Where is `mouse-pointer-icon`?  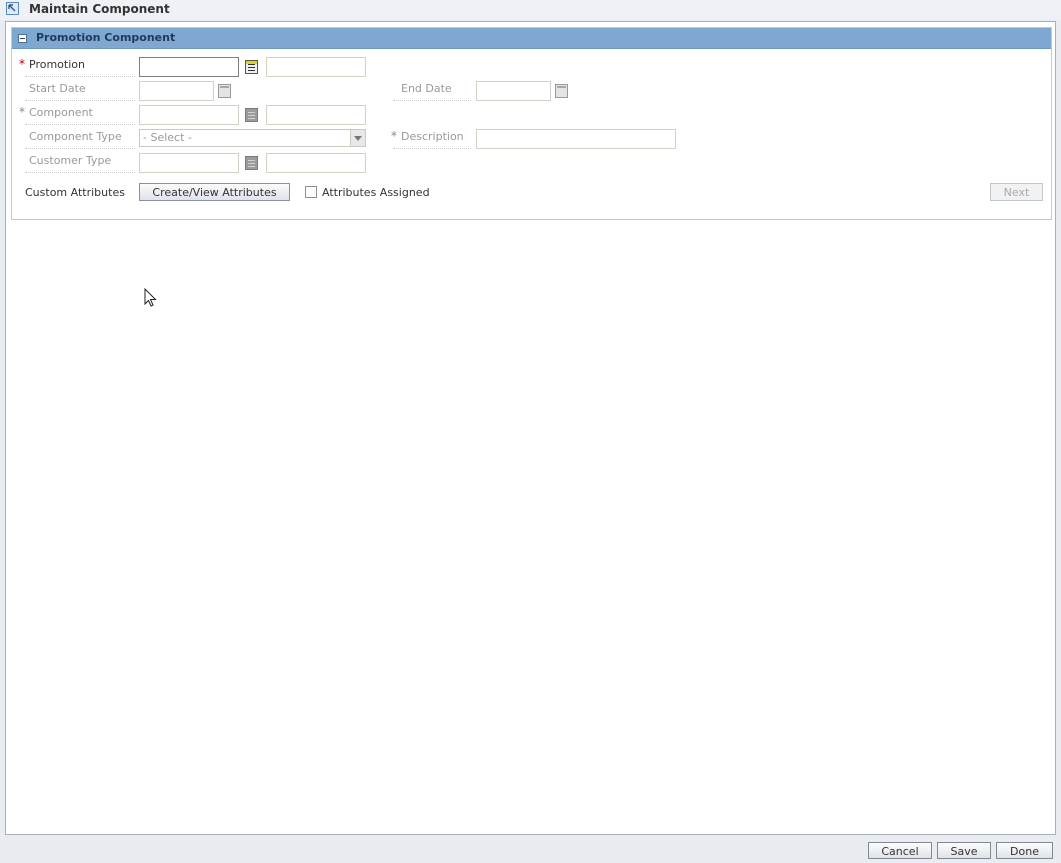
mouse-pointer-icon is located at coordinates (150, 297).